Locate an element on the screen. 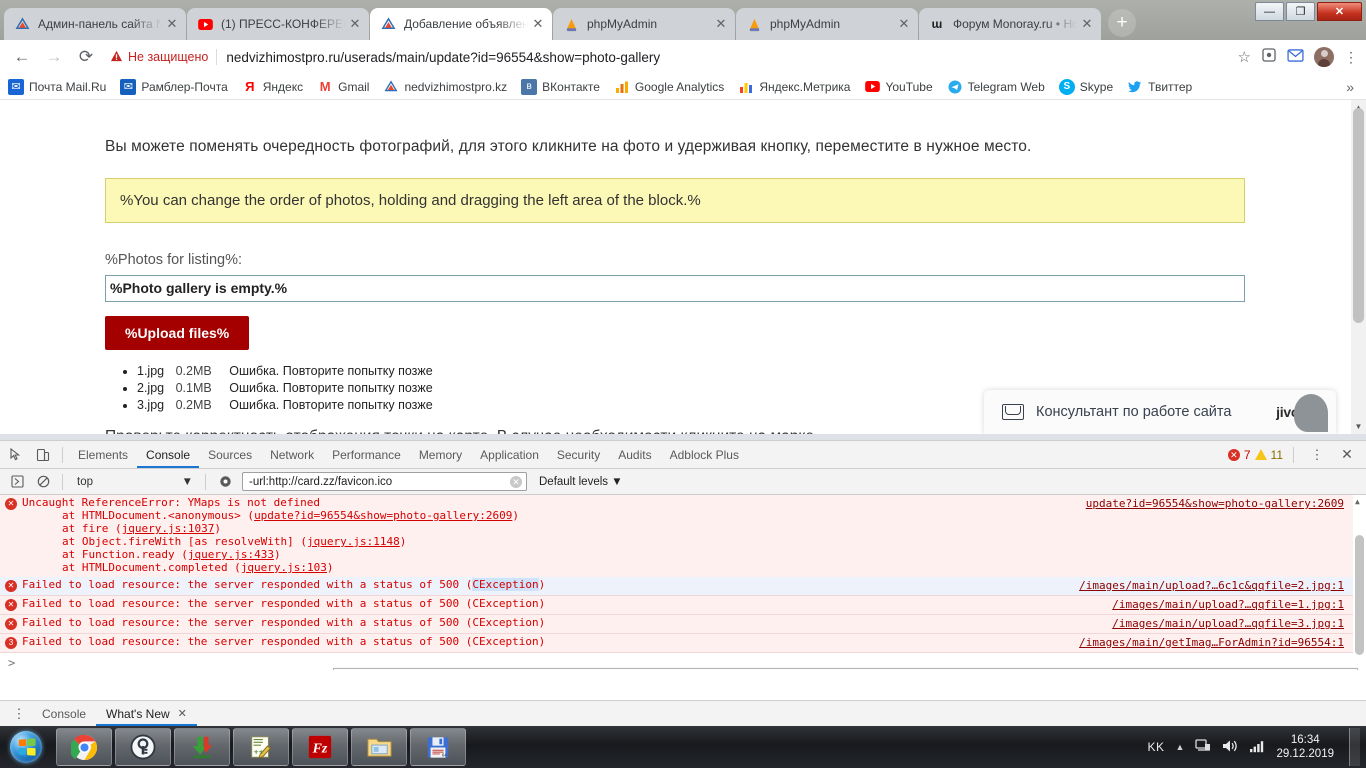 The height and width of the screenshot is (768, 1366). minimize-button: — is located at coordinates (1269, 11).